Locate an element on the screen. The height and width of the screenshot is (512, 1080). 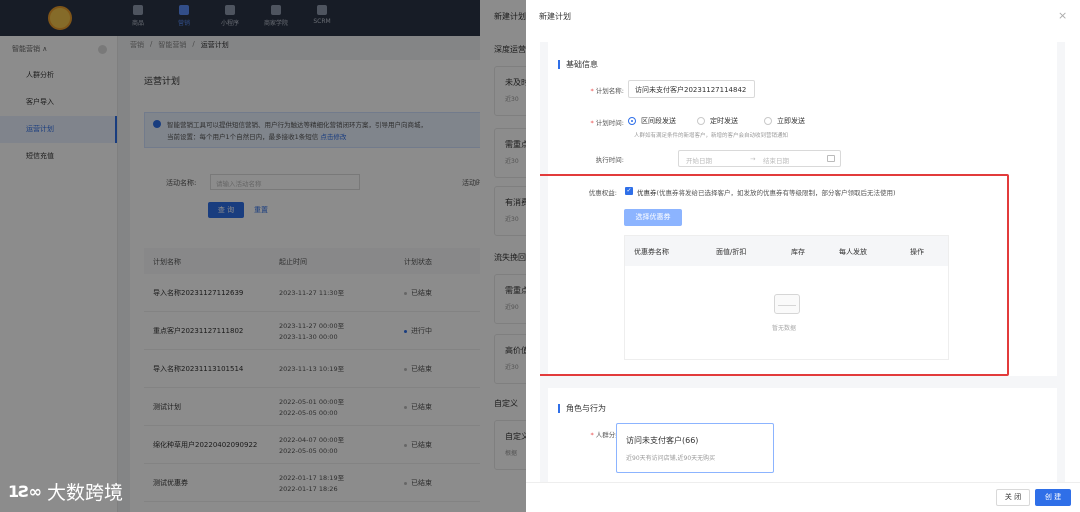
plan-time-label: * 计划时间: is located at coordinates (607, 123).